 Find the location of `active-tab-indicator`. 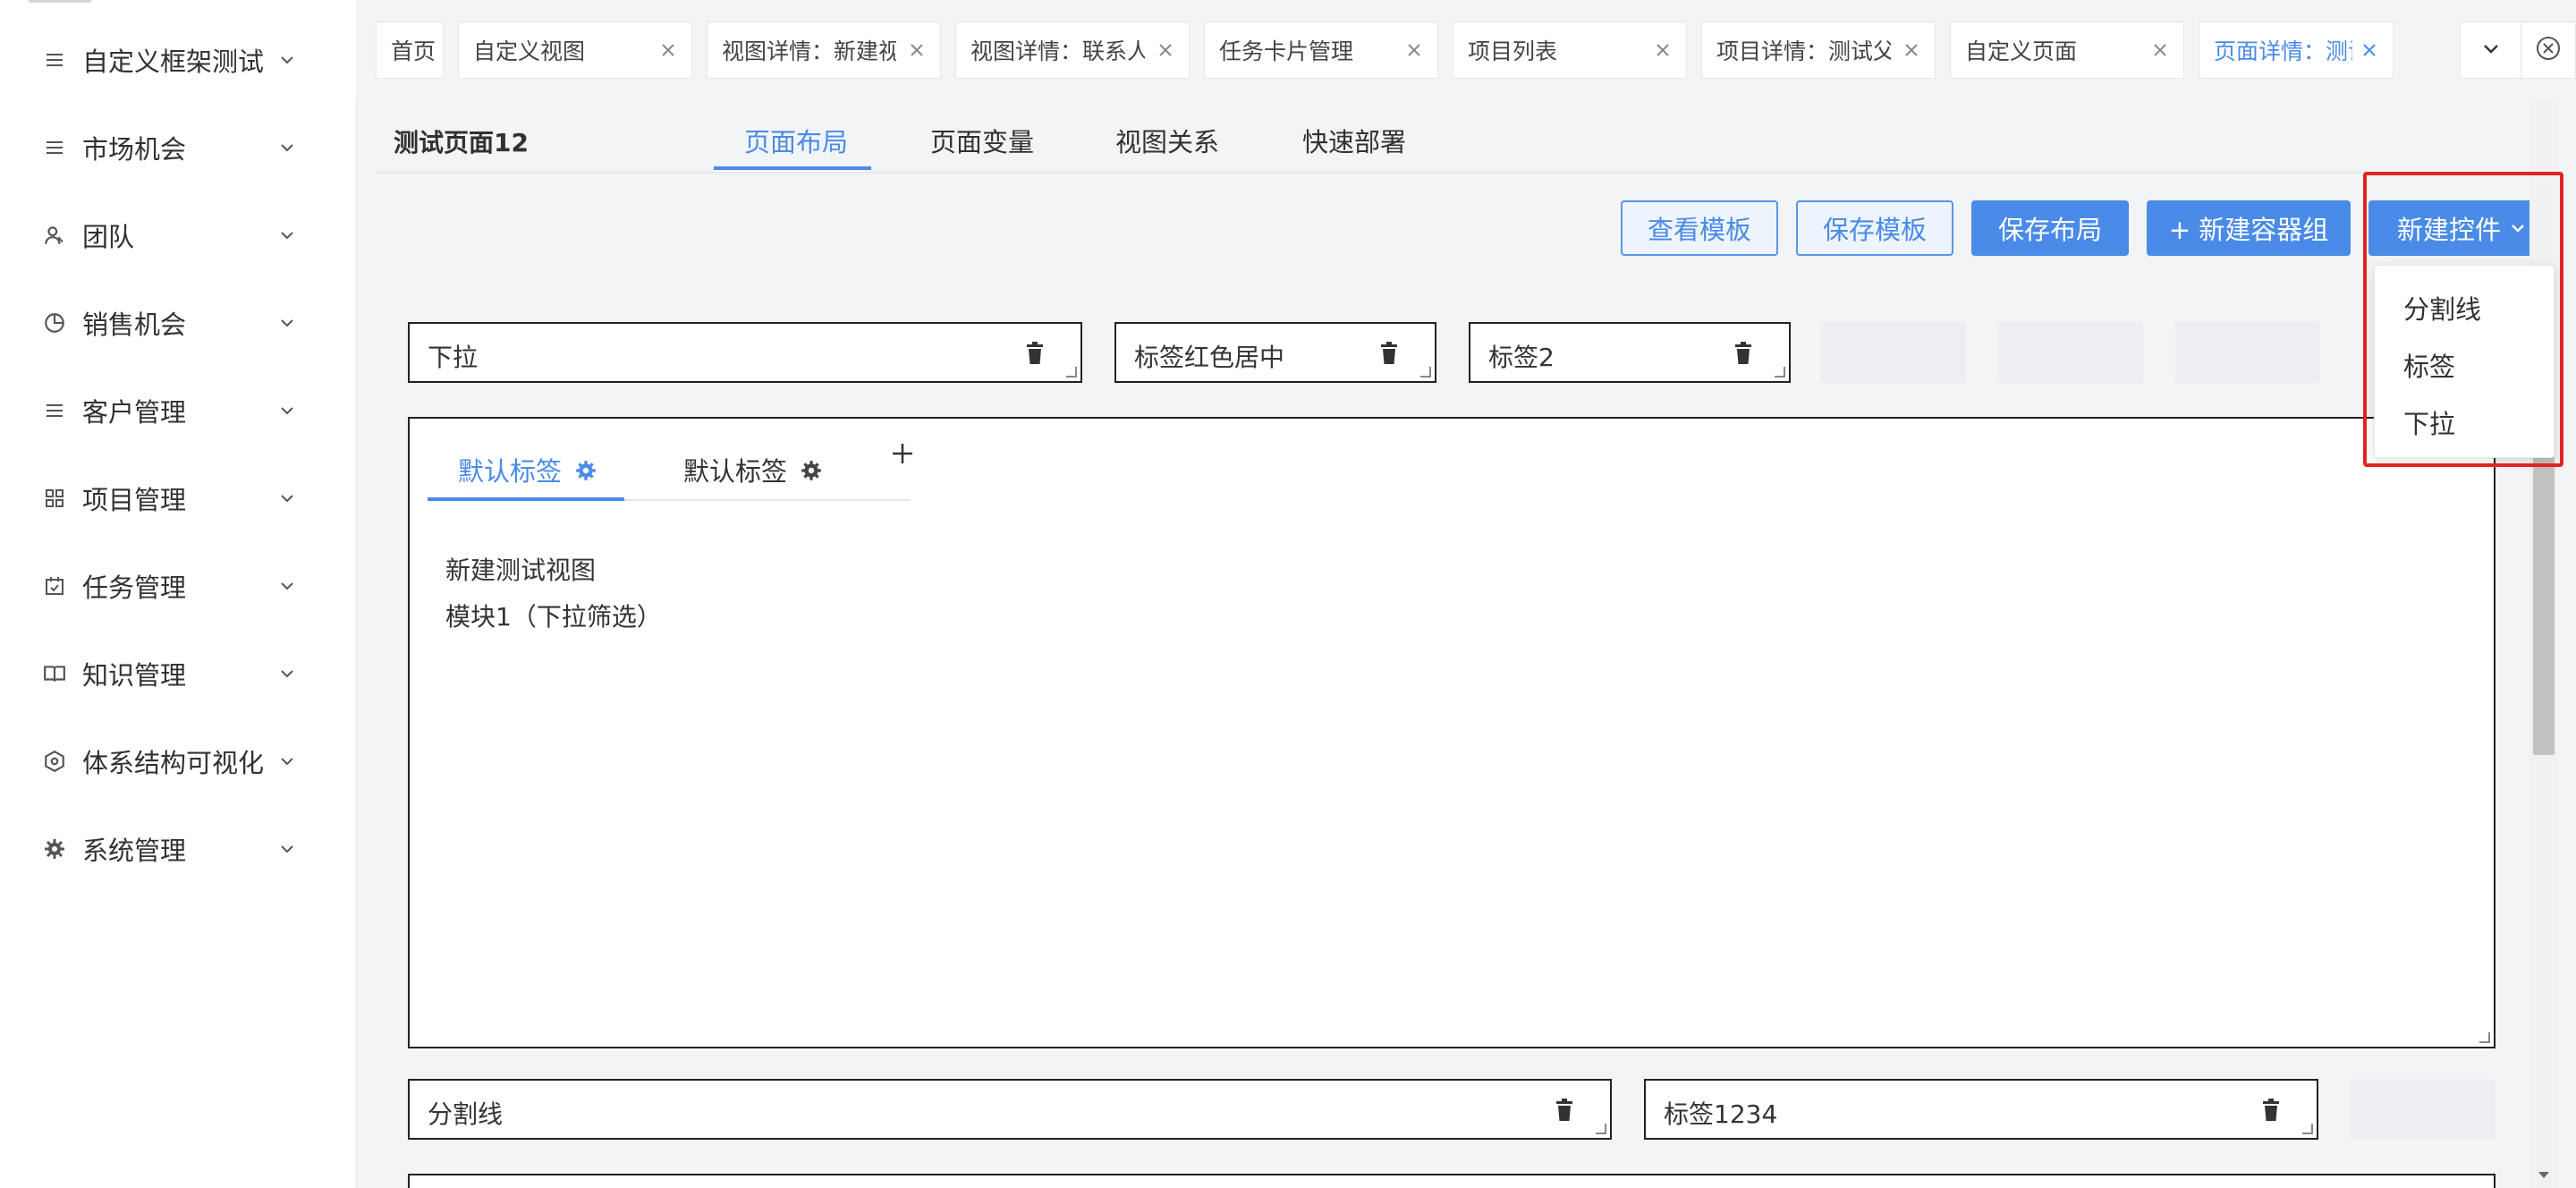

active-tab-indicator is located at coordinates (792, 168).